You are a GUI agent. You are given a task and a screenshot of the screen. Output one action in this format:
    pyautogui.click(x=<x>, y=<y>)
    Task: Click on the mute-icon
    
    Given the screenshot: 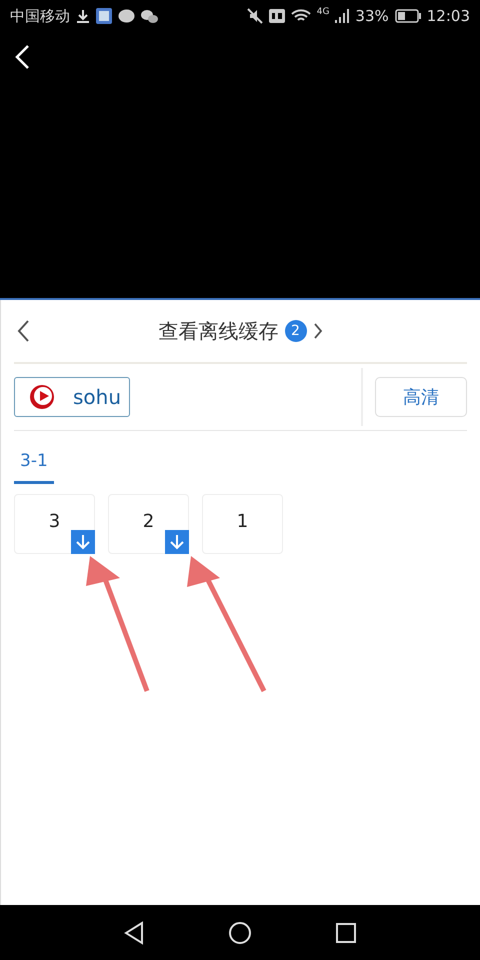 What is the action you would take?
    pyautogui.click(x=254, y=16)
    